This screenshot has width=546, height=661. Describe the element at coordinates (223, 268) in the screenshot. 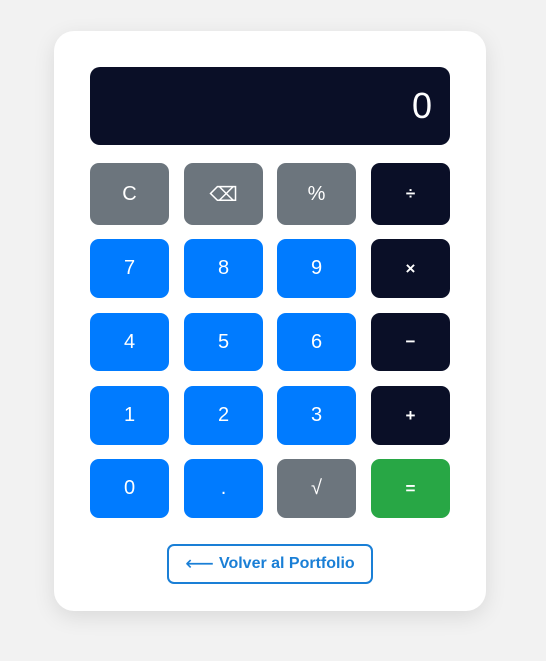

I see `digit-8-button: 8` at that location.